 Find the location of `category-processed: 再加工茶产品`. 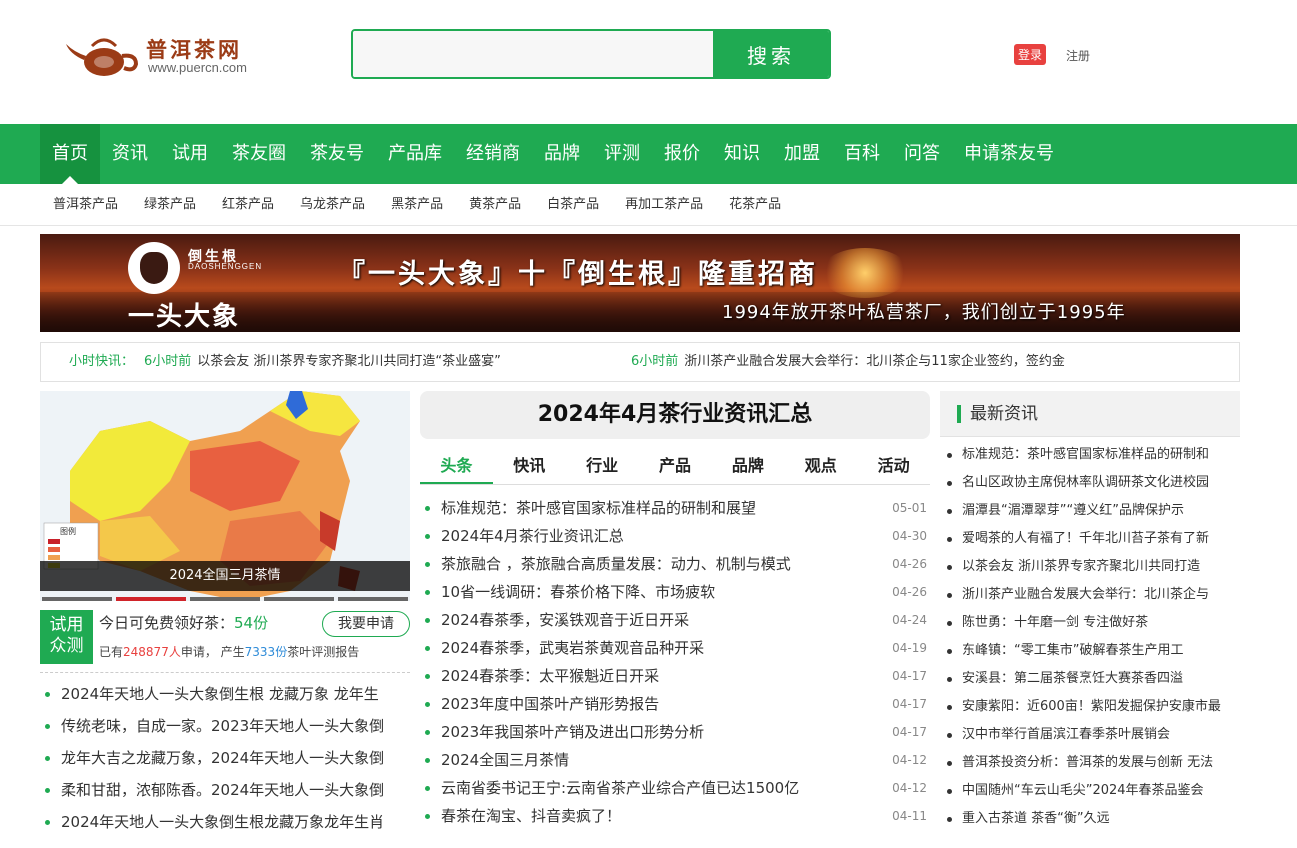

category-processed: 再加工茶产品 is located at coordinates (664, 205).